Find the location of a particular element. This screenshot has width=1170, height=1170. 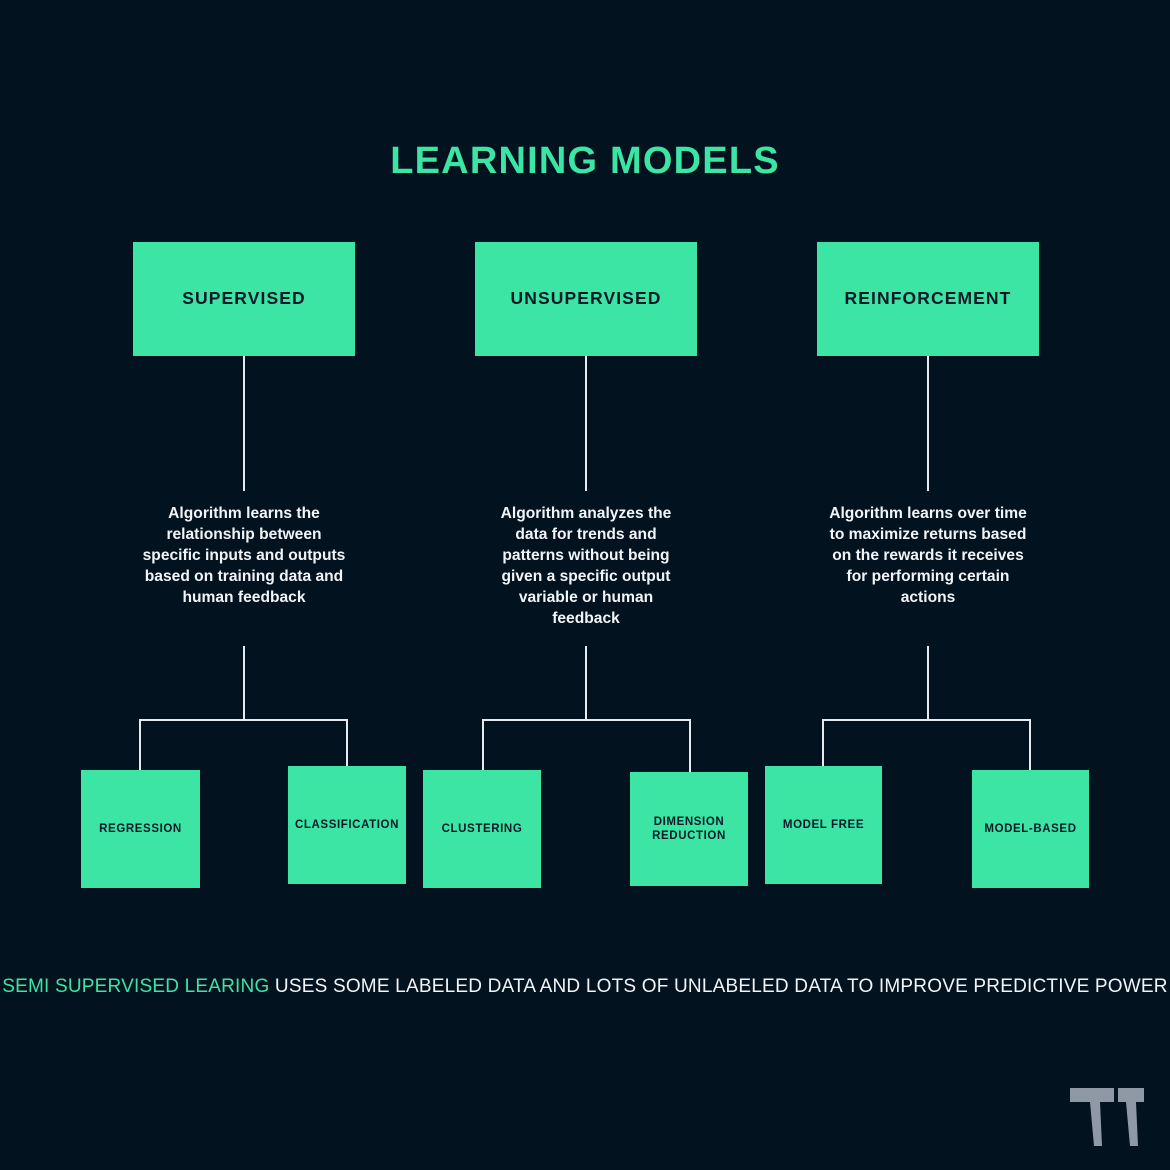

leaf-box-model-based-label: MODEL-BASED is located at coordinates (1030, 828).